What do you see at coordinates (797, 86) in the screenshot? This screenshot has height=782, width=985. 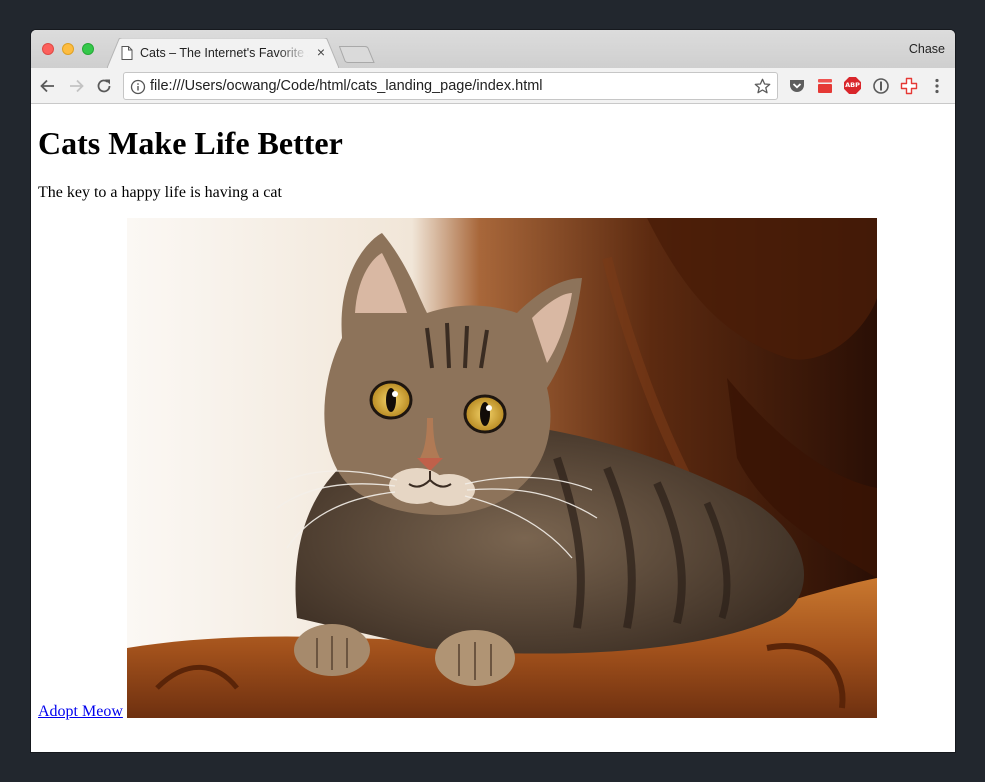 I see `pocket-icon` at bounding box center [797, 86].